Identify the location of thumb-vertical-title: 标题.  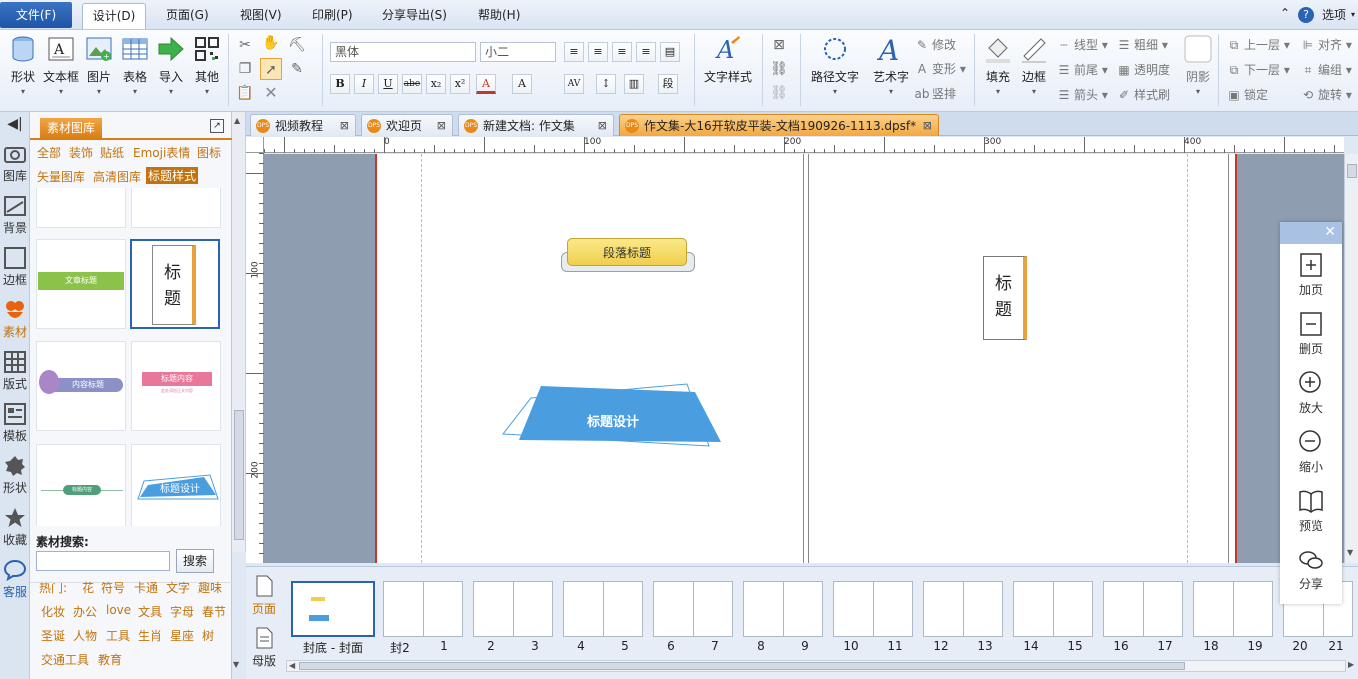
(175, 284).